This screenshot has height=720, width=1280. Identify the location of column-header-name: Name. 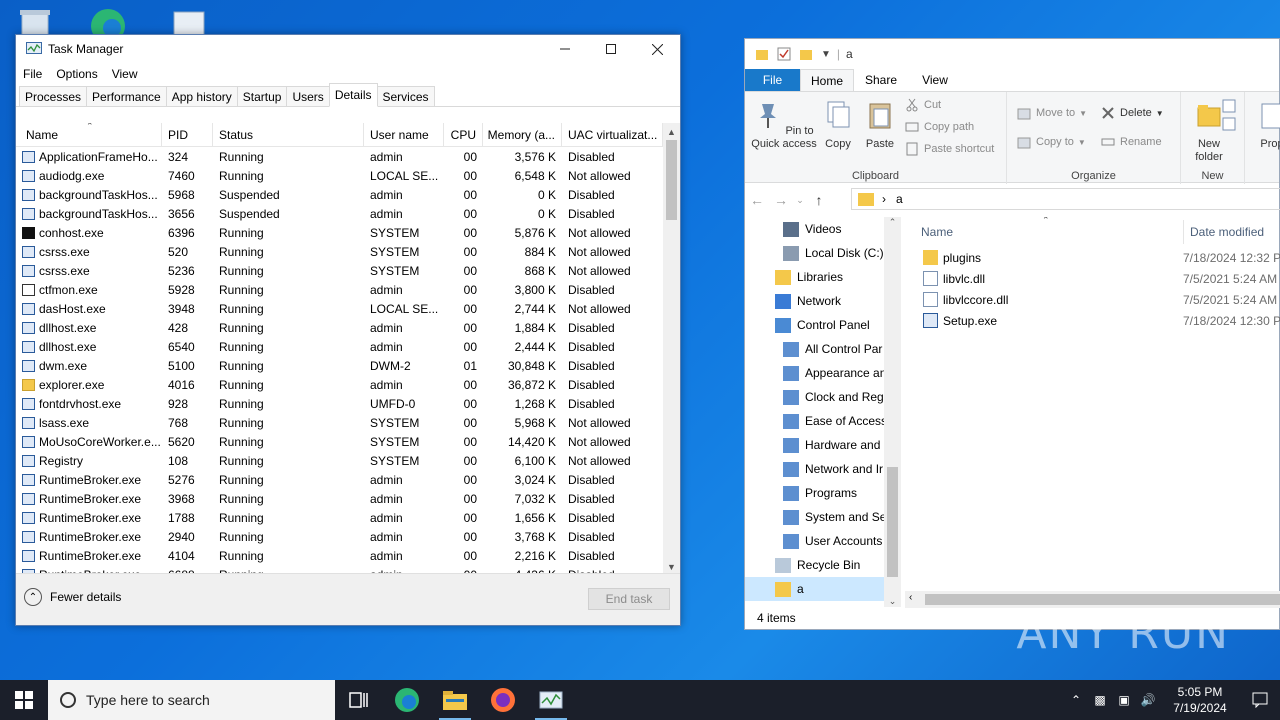
(937, 232).